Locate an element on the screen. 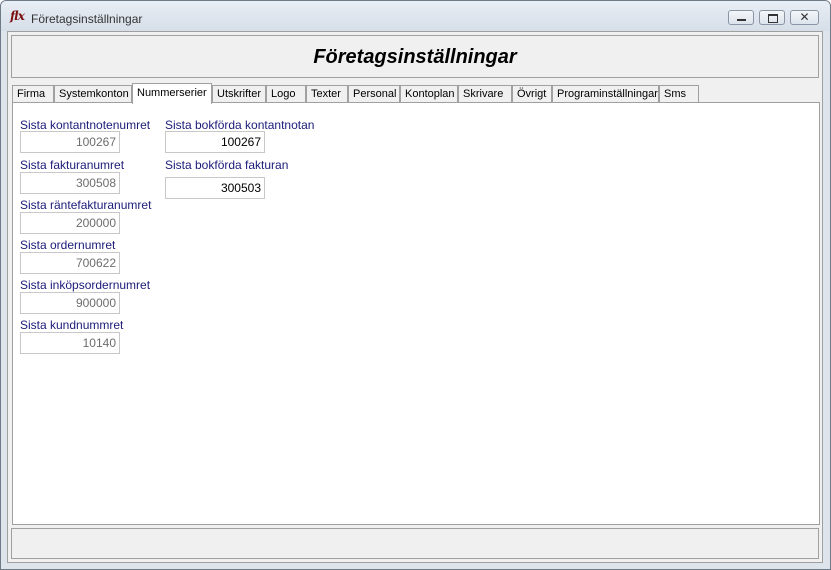 This screenshot has height=570, width=831. status-bar is located at coordinates (415, 543).